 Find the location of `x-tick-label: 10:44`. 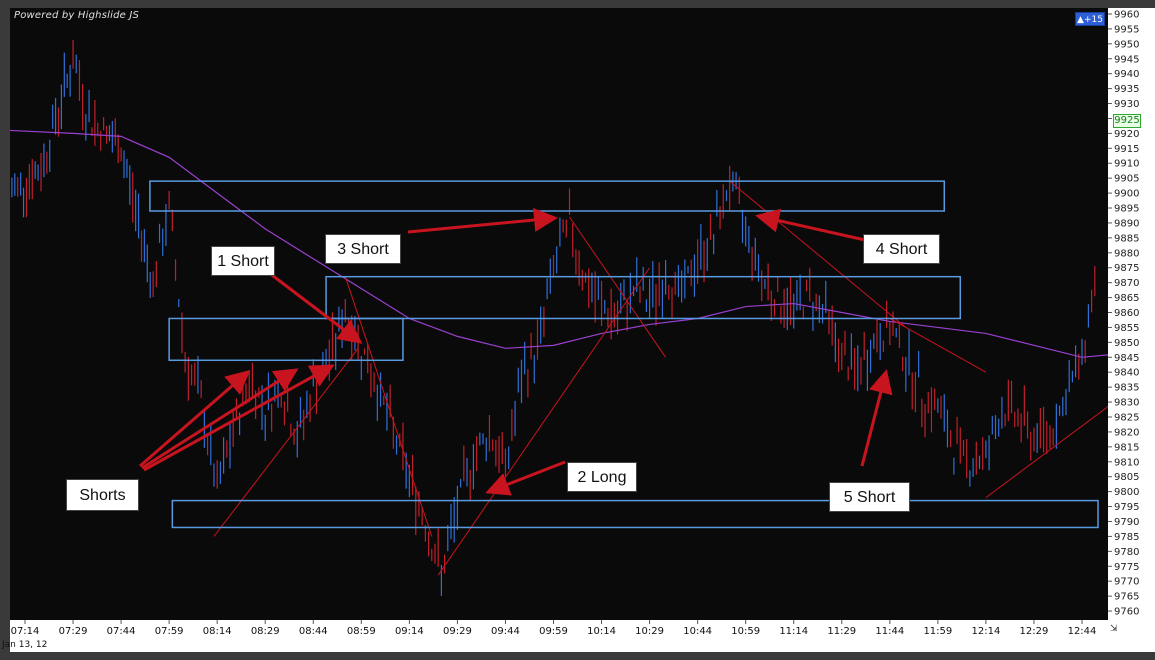

x-tick-label: 10:44 is located at coordinates (697, 631).